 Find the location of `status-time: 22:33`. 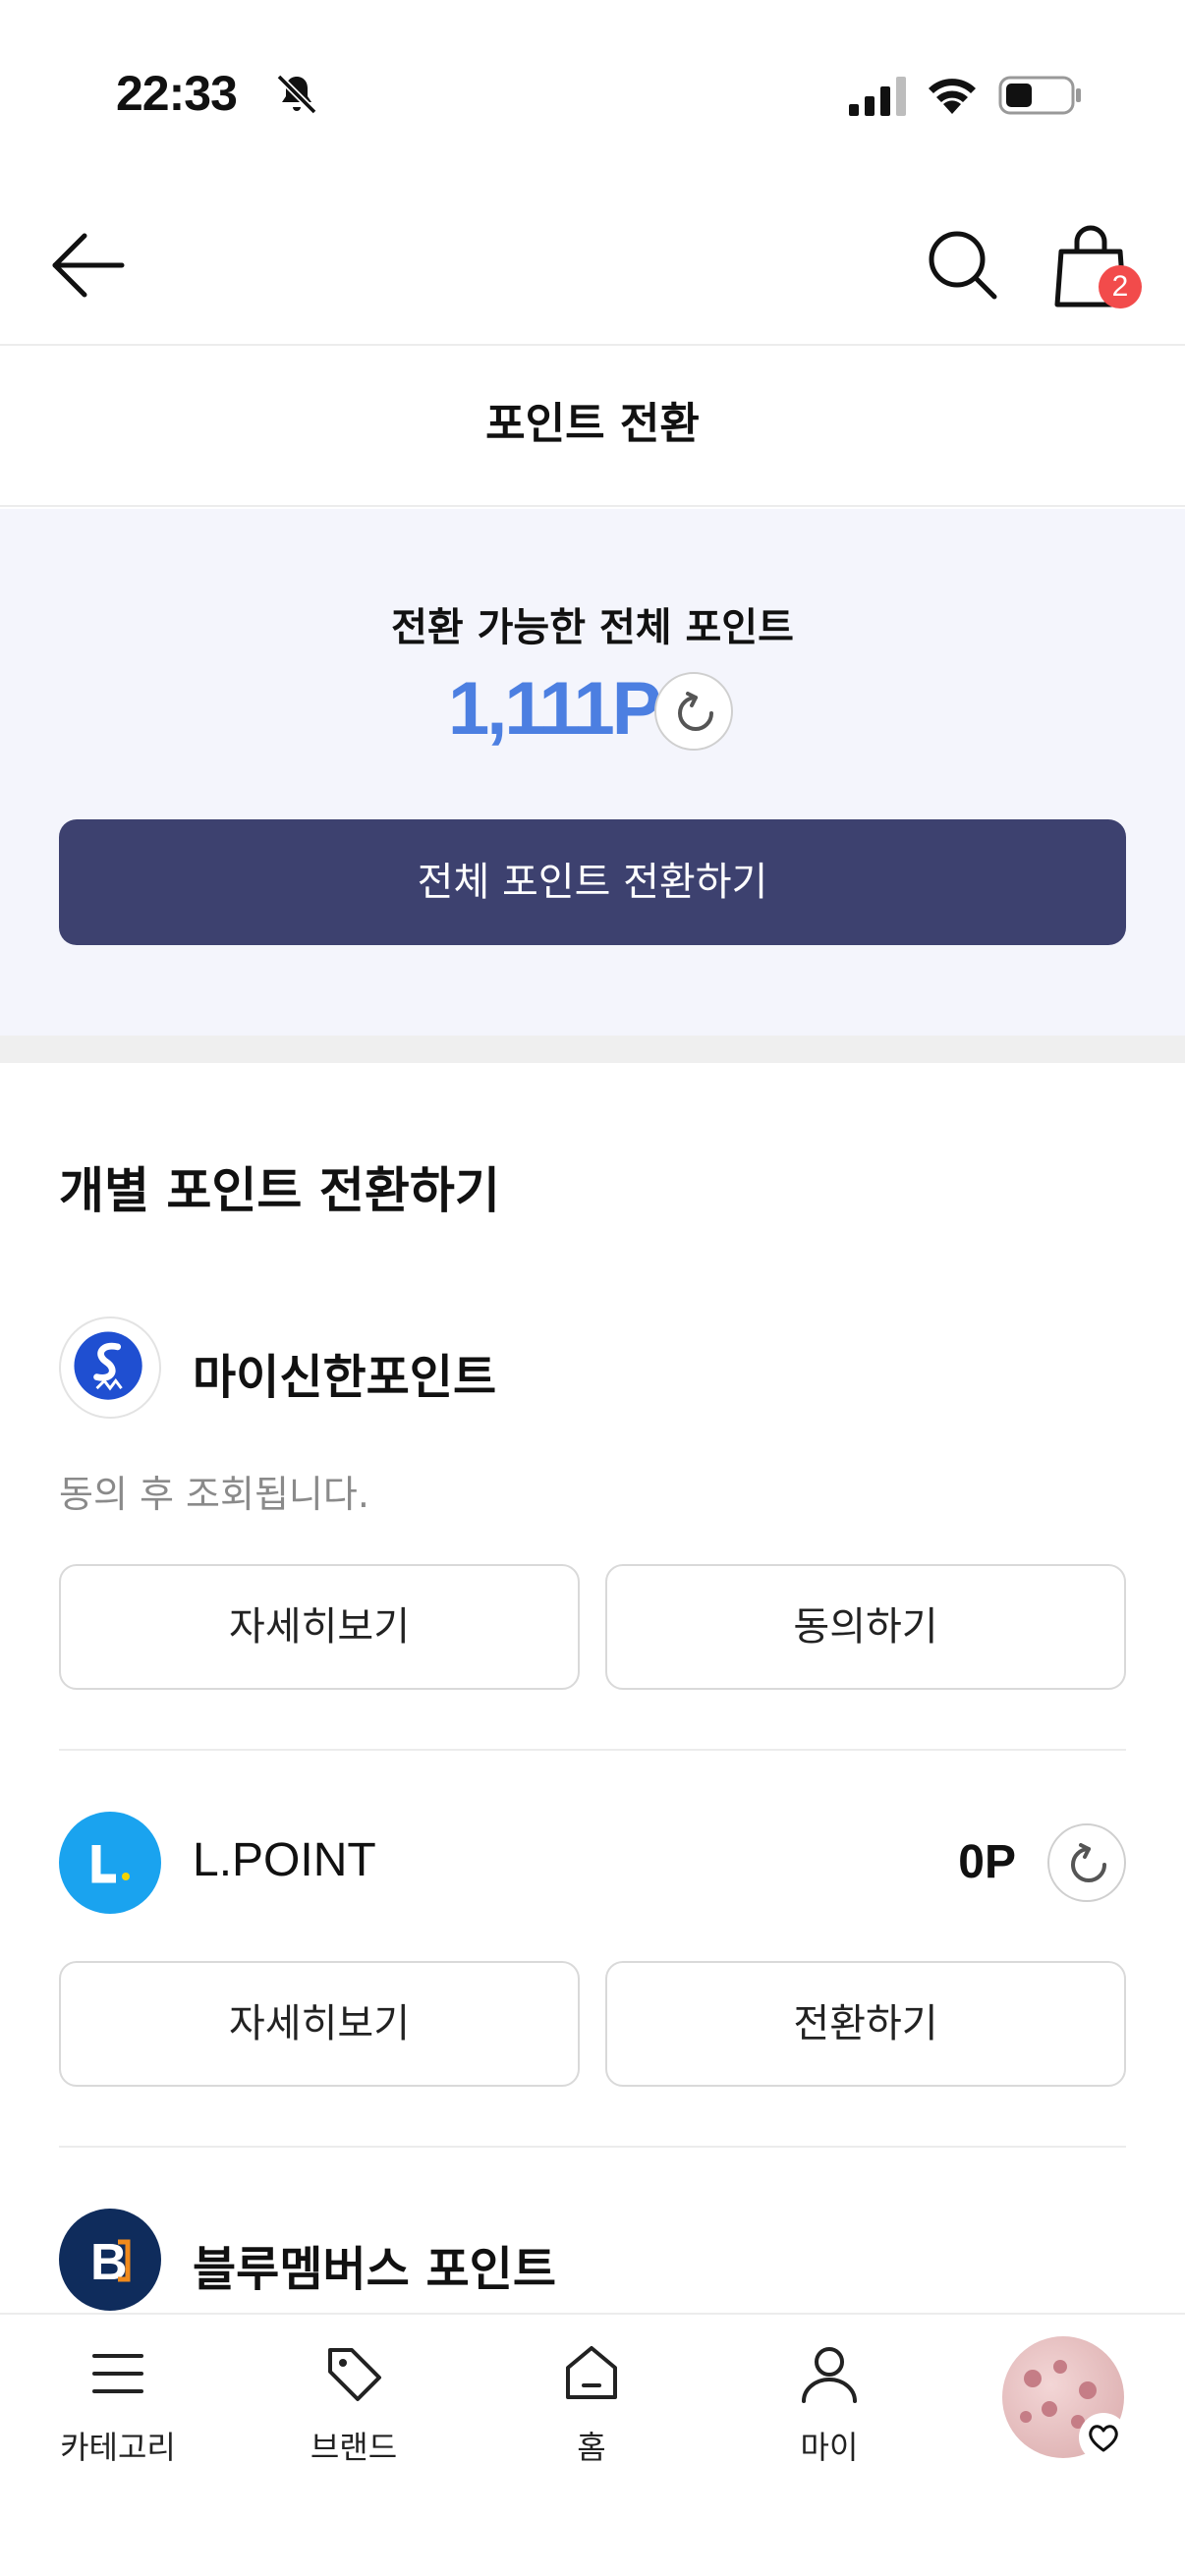

status-time: 22:33 is located at coordinates (177, 93).